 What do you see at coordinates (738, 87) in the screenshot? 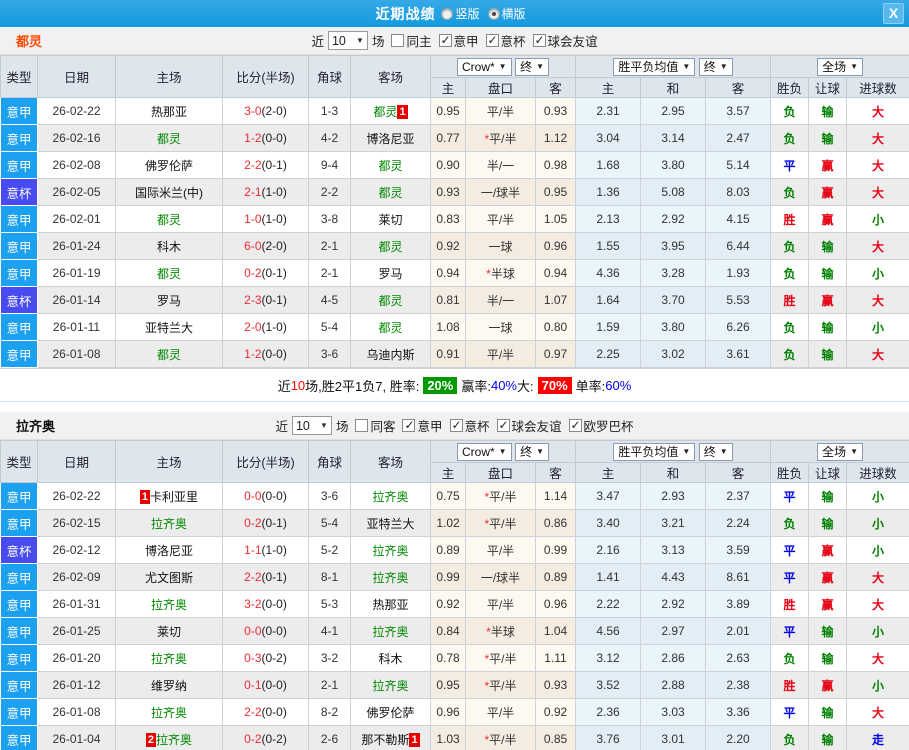
I see `sub-header-6: 客` at bounding box center [738, 87].